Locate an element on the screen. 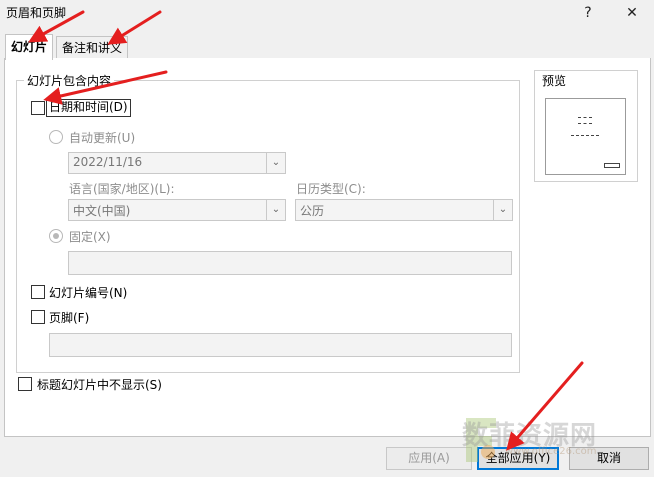 The height and width of the screenshot is (477, 654). calendar-type-select: 公历 ⌄ is located at coordinates (404, 210).